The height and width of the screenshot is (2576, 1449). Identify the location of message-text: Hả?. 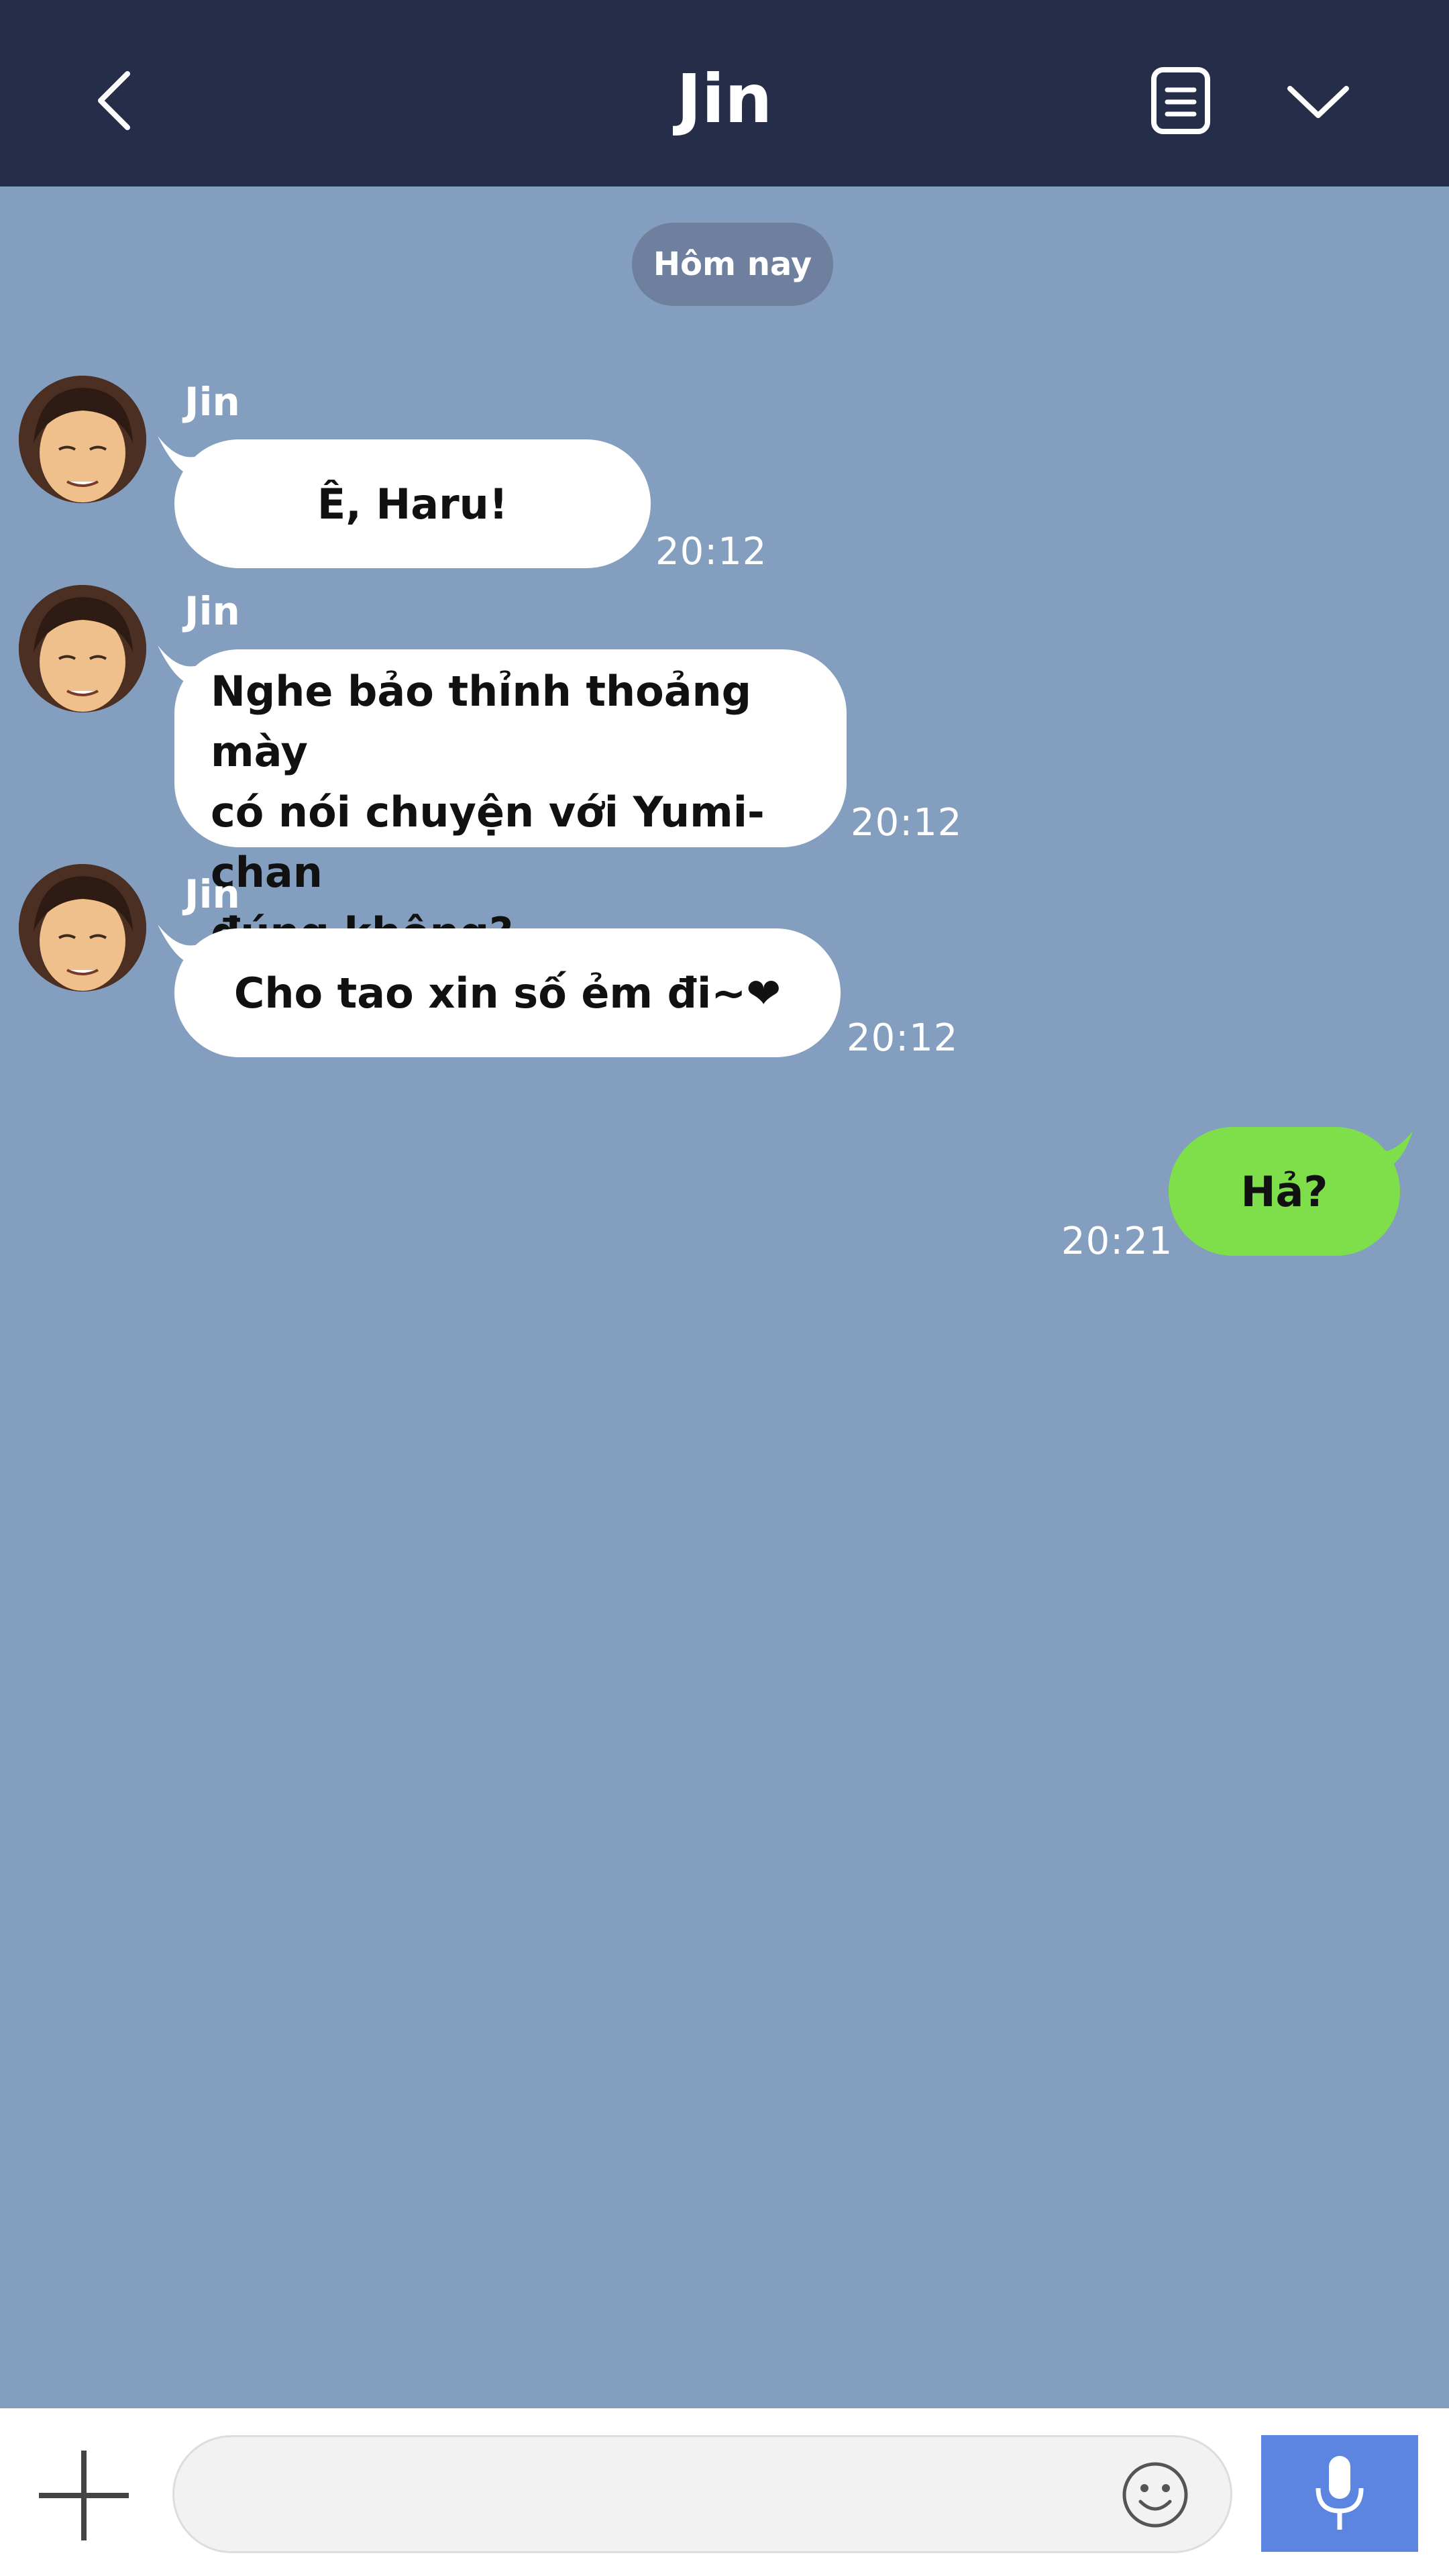
(1284, 1191).